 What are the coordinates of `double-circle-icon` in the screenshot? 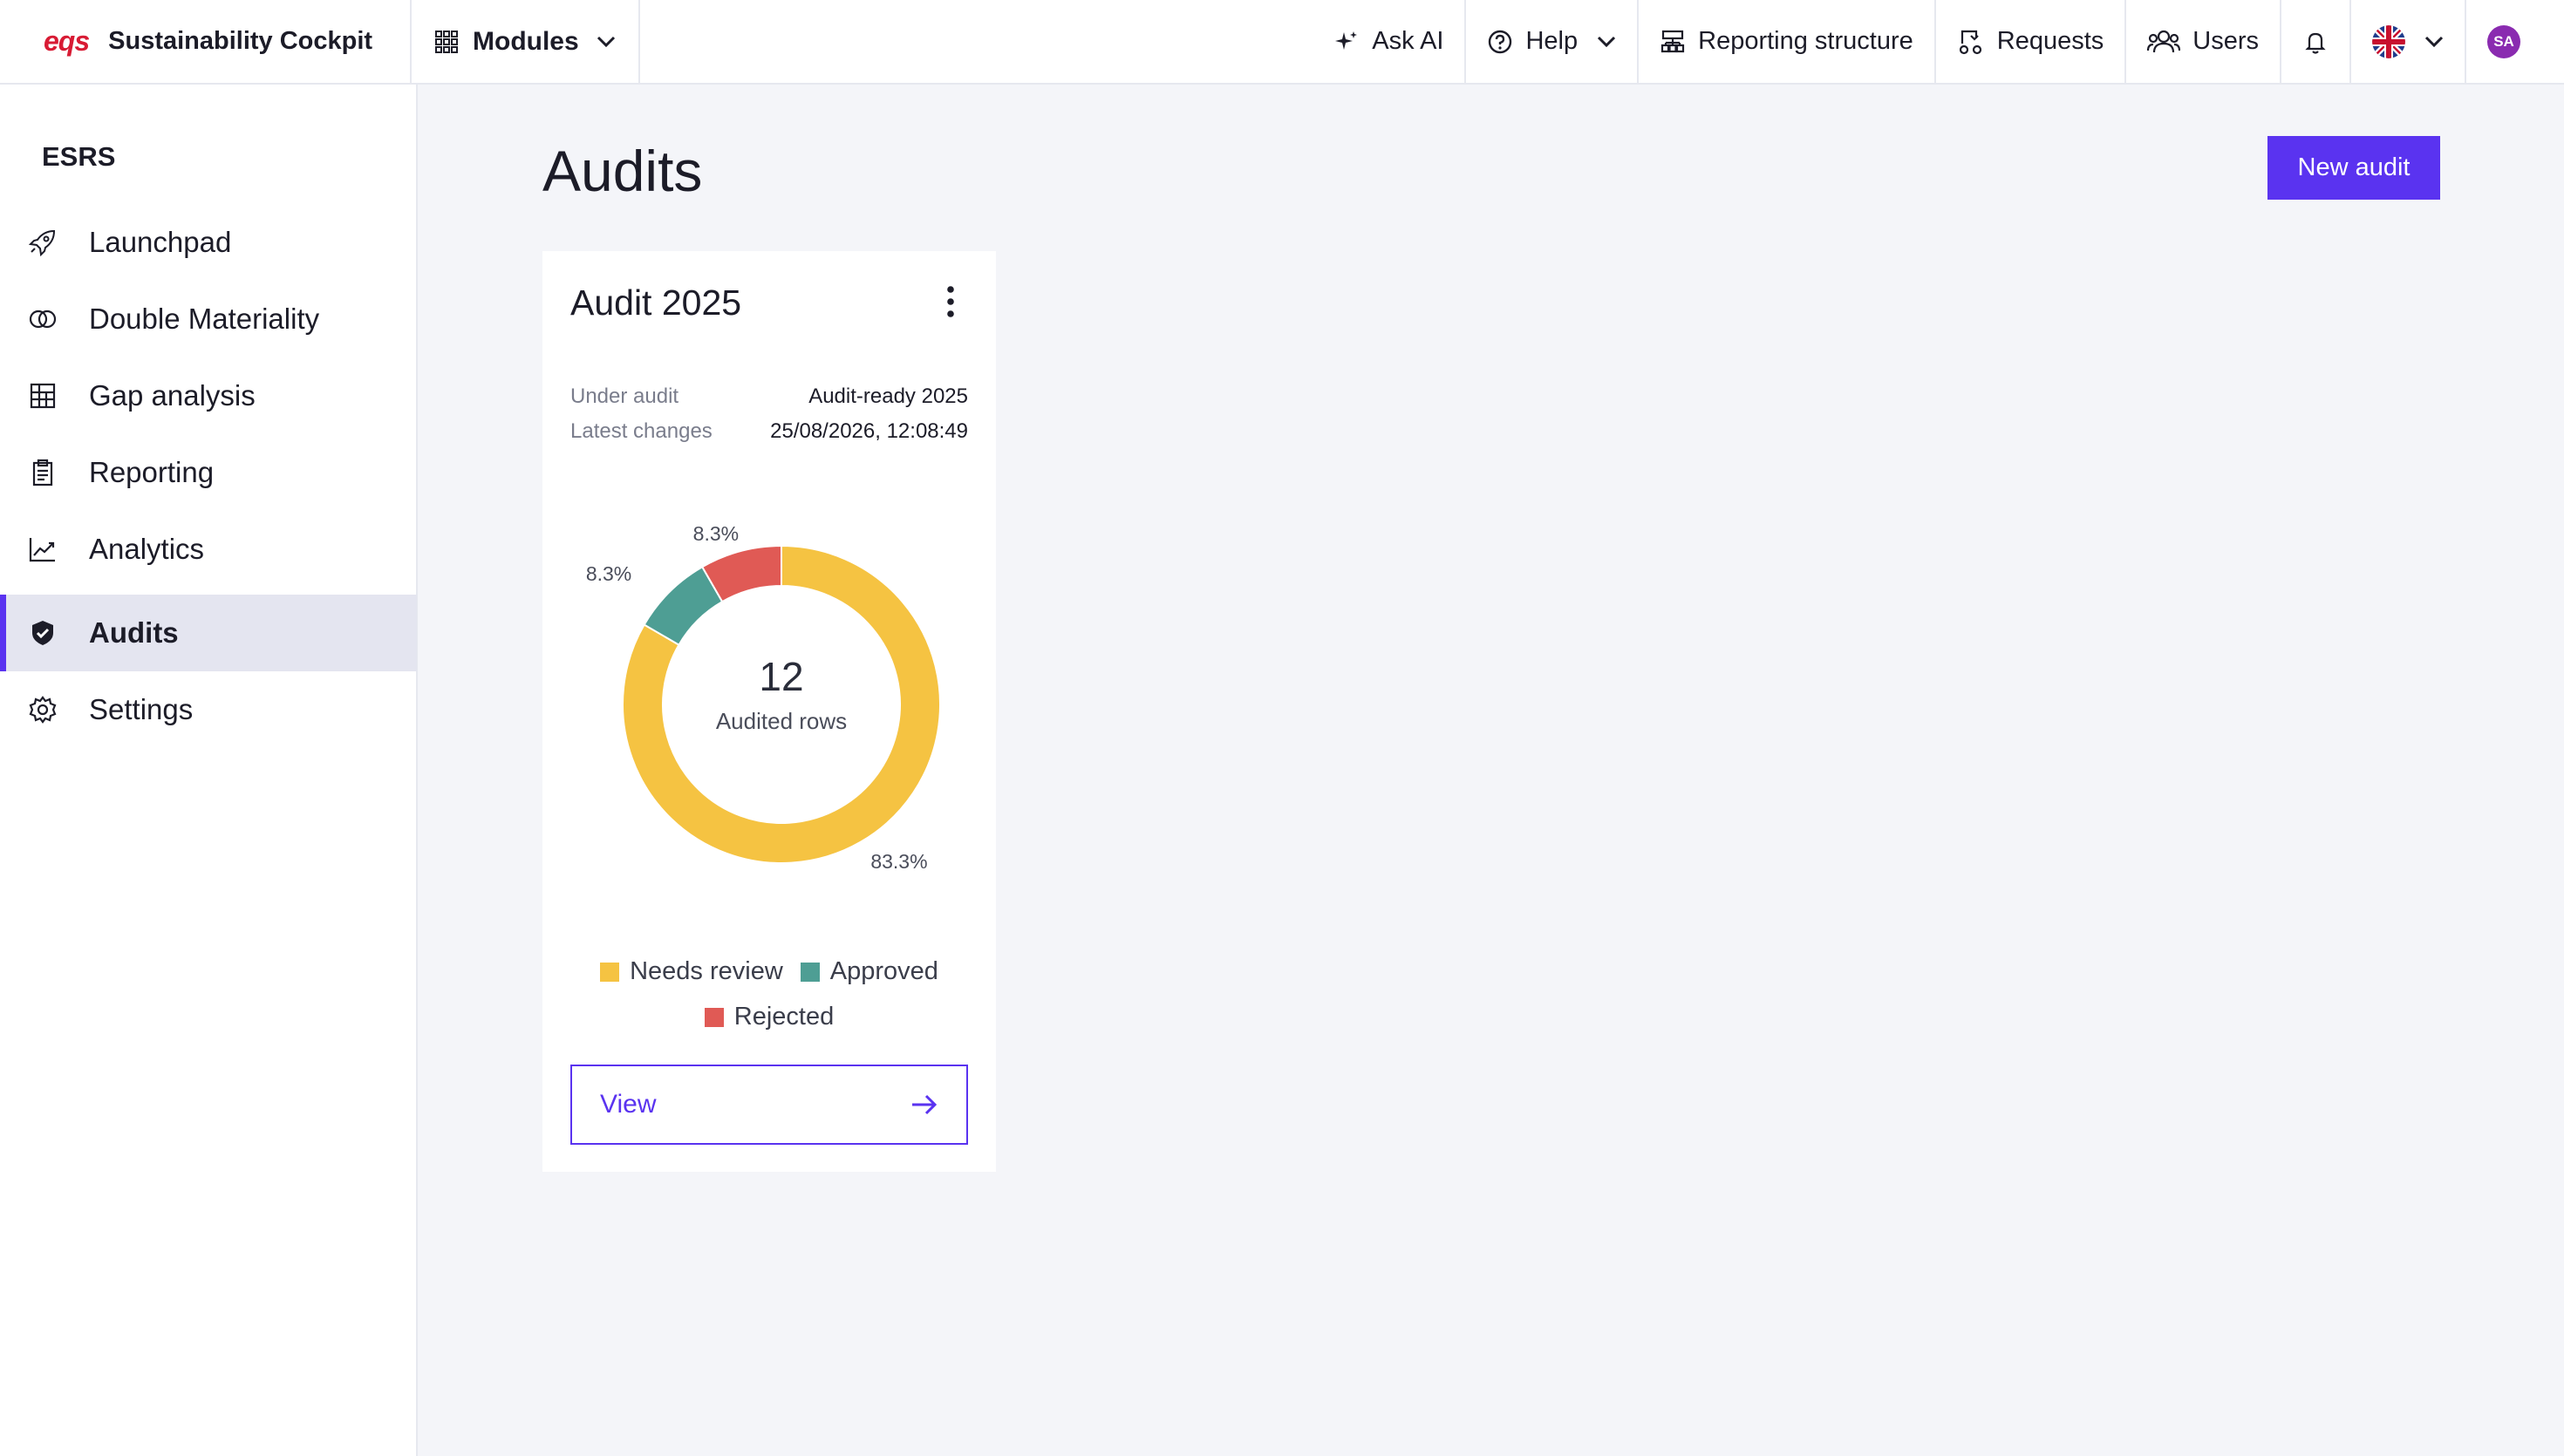 It's located at (43, 319).